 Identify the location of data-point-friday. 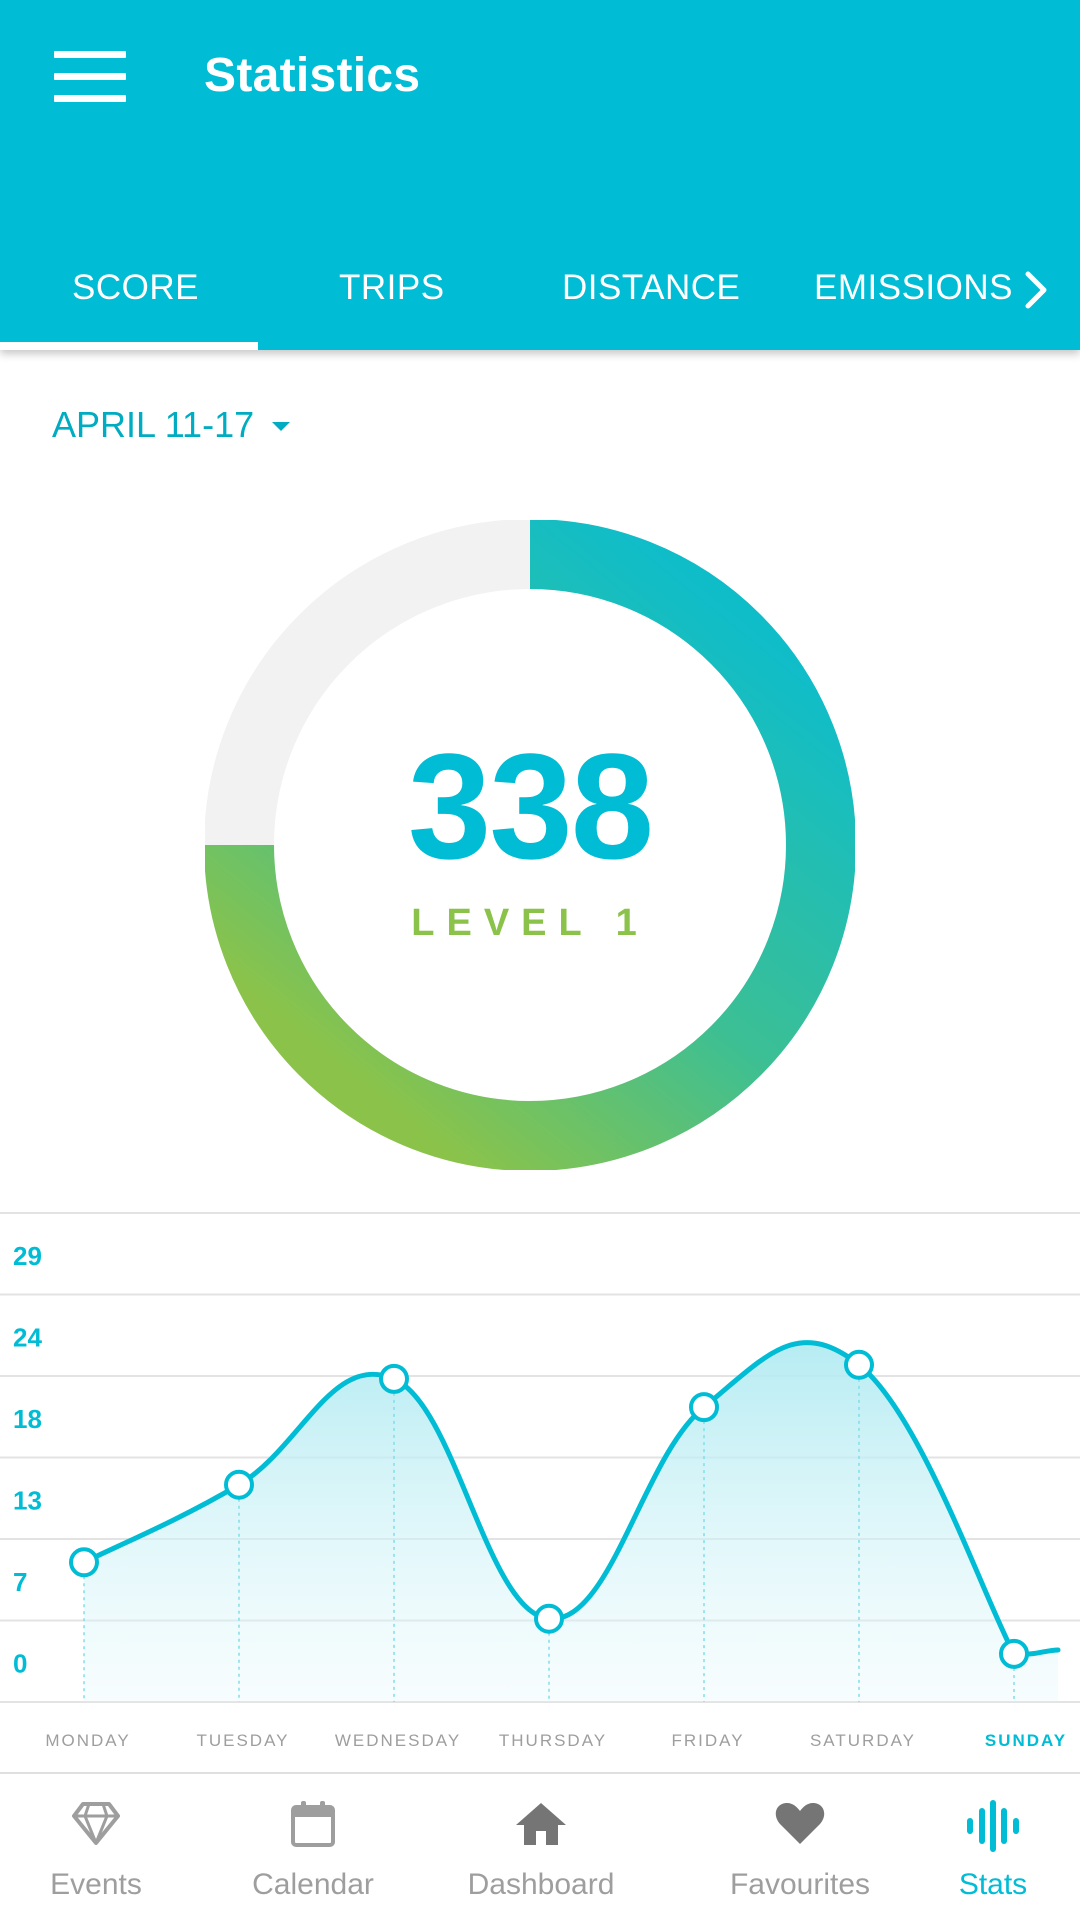
(704, 1407).